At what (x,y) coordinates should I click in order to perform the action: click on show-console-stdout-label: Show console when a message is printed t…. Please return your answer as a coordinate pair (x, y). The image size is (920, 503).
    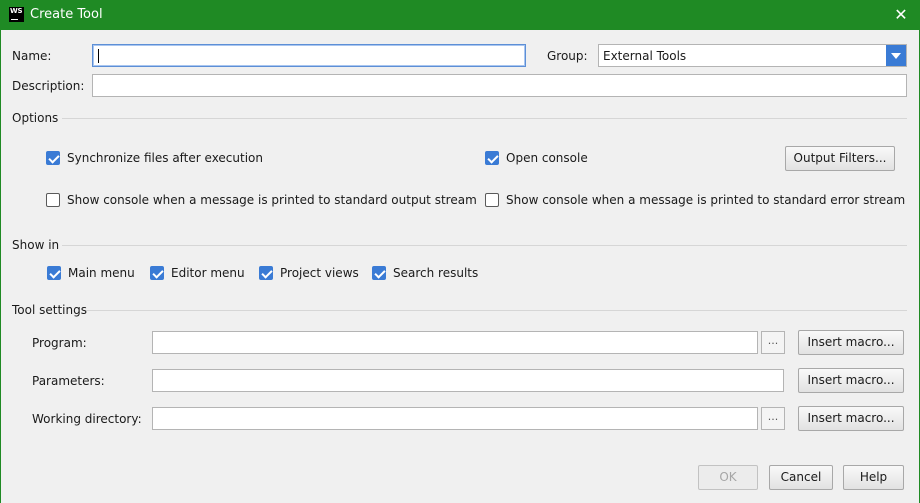
    Looking at the image, I should click on (272, 200).